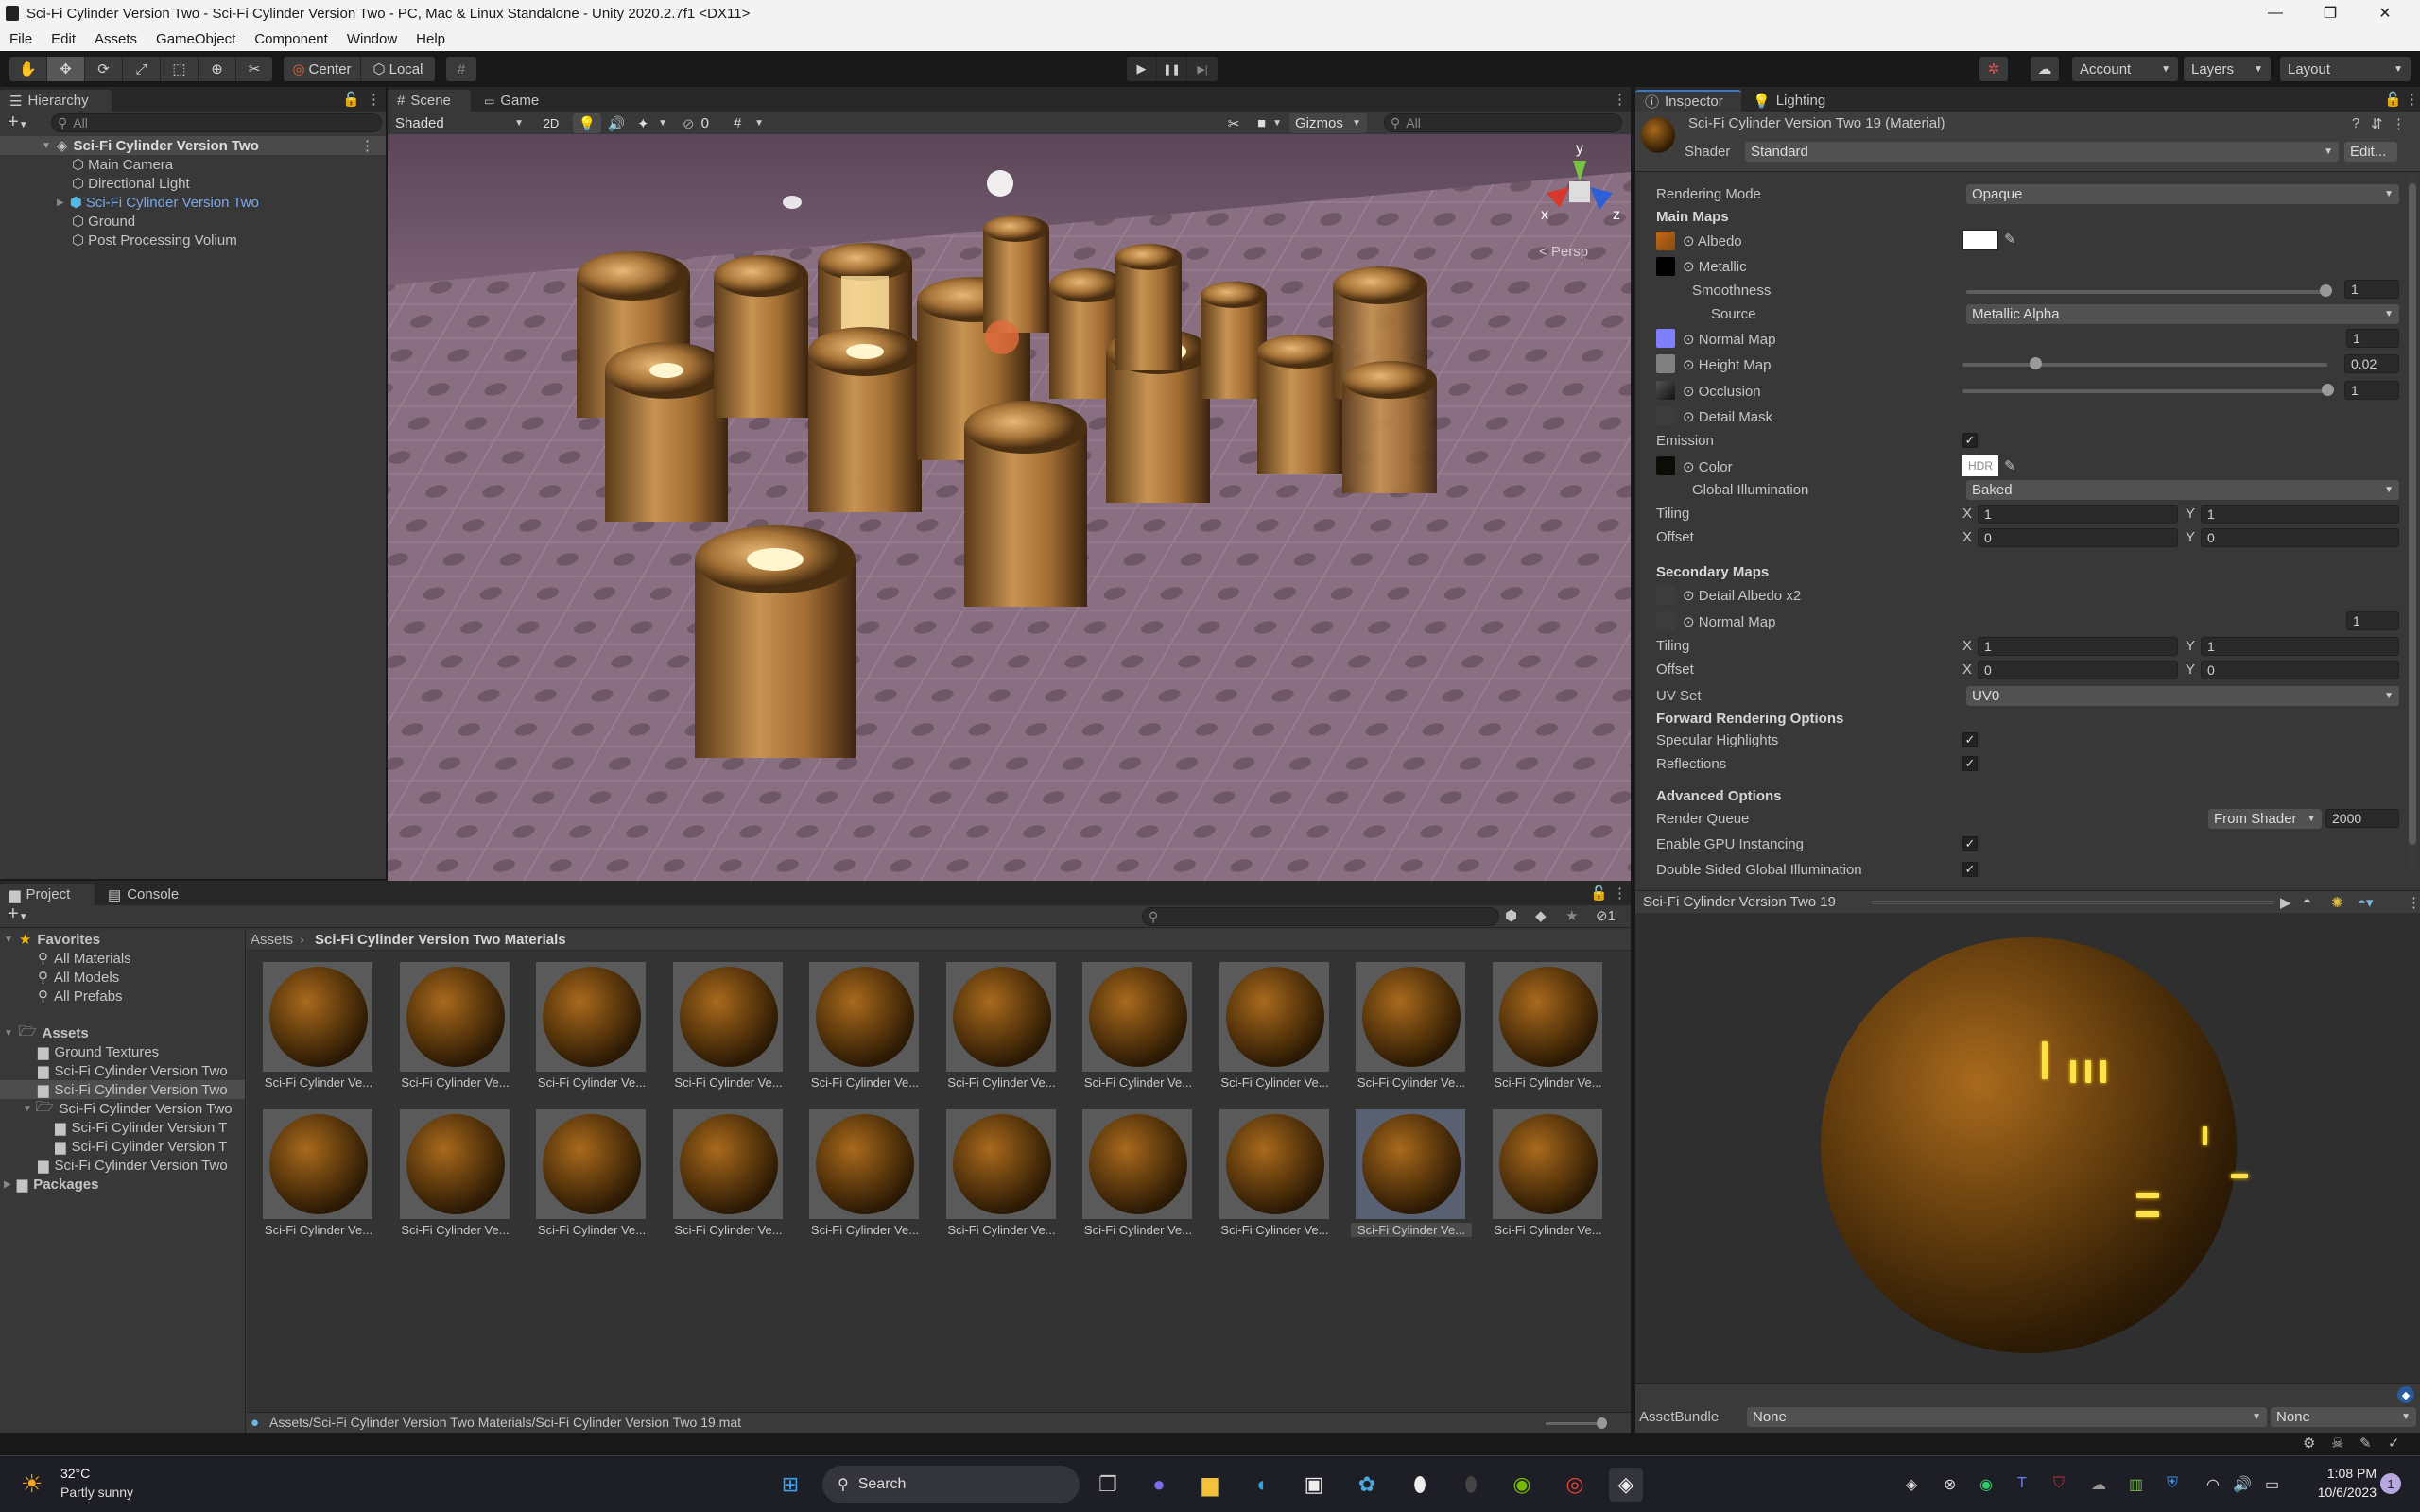  What do you see at coordinates (2036, 363) in the screenshot?
I see `height-map-slider-knob` at bounding box center [2036, 363].